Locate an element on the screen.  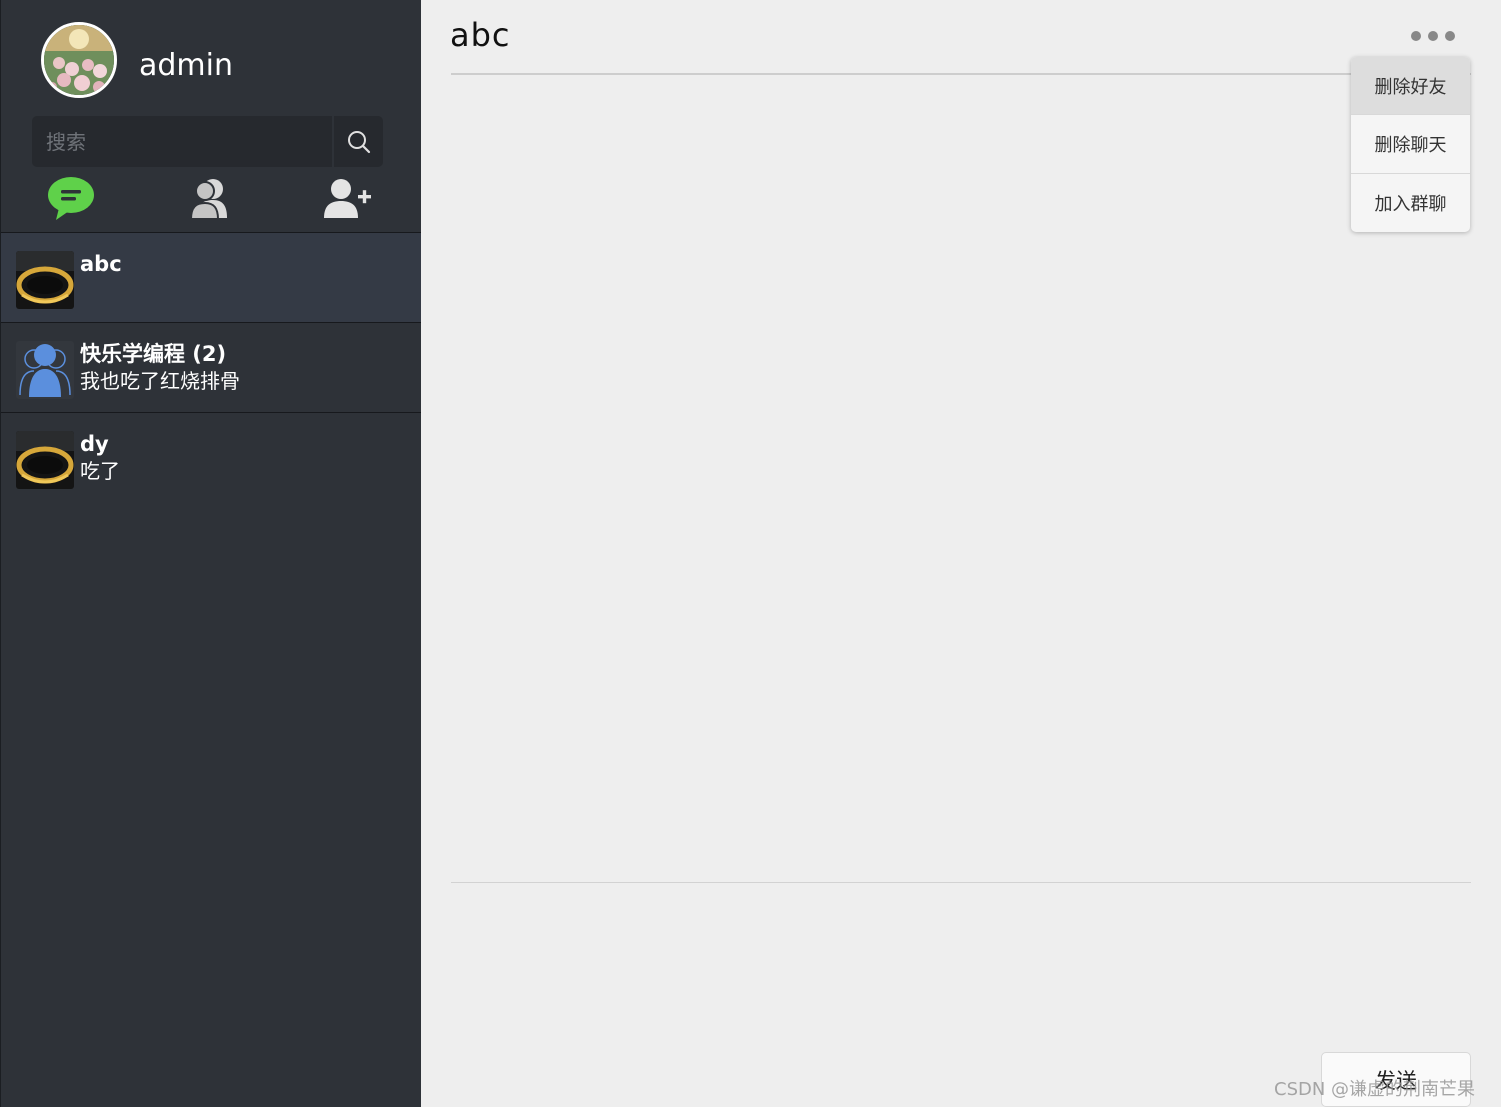
username: admin is located at coordinates (186, 65).